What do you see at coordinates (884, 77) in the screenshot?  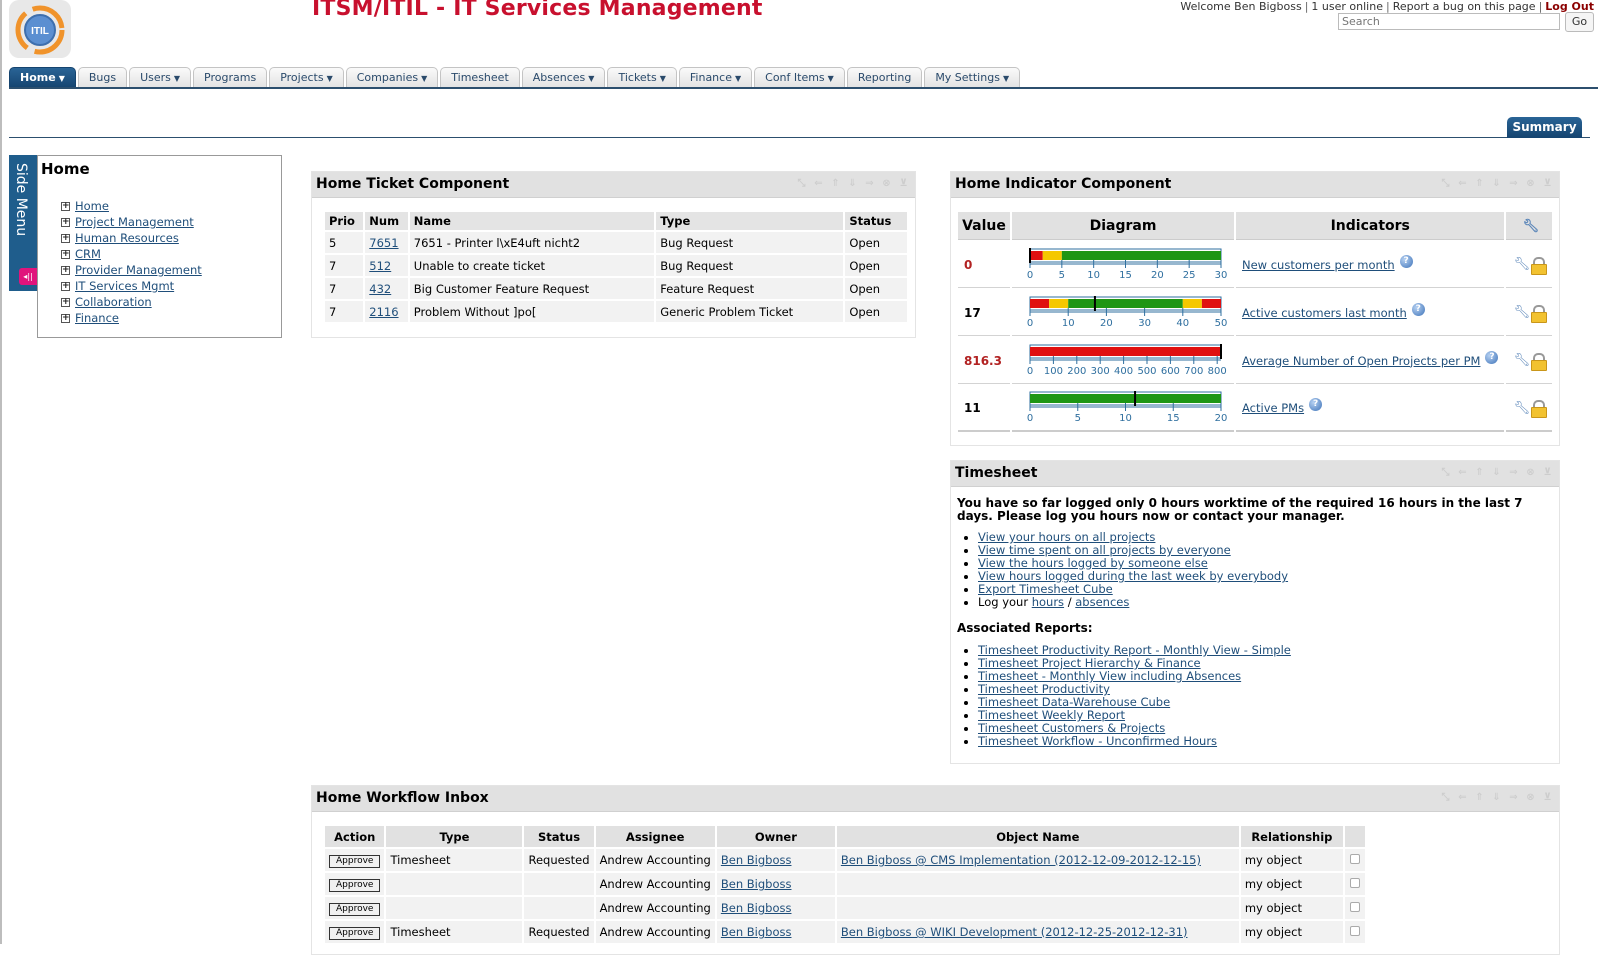 I see `tab-reporting: Reporting` at bounding box center [884, 77].